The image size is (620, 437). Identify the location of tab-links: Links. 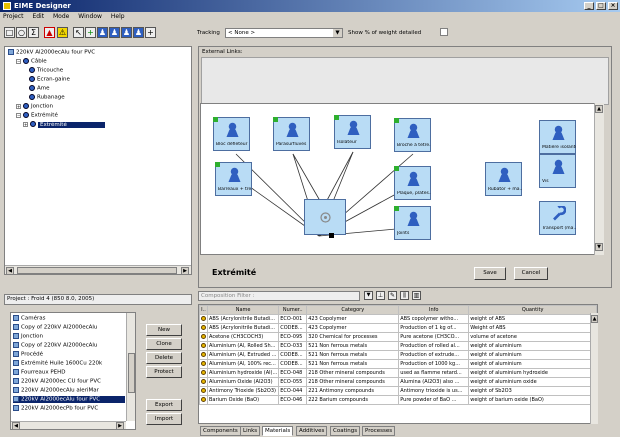
(250, 431).